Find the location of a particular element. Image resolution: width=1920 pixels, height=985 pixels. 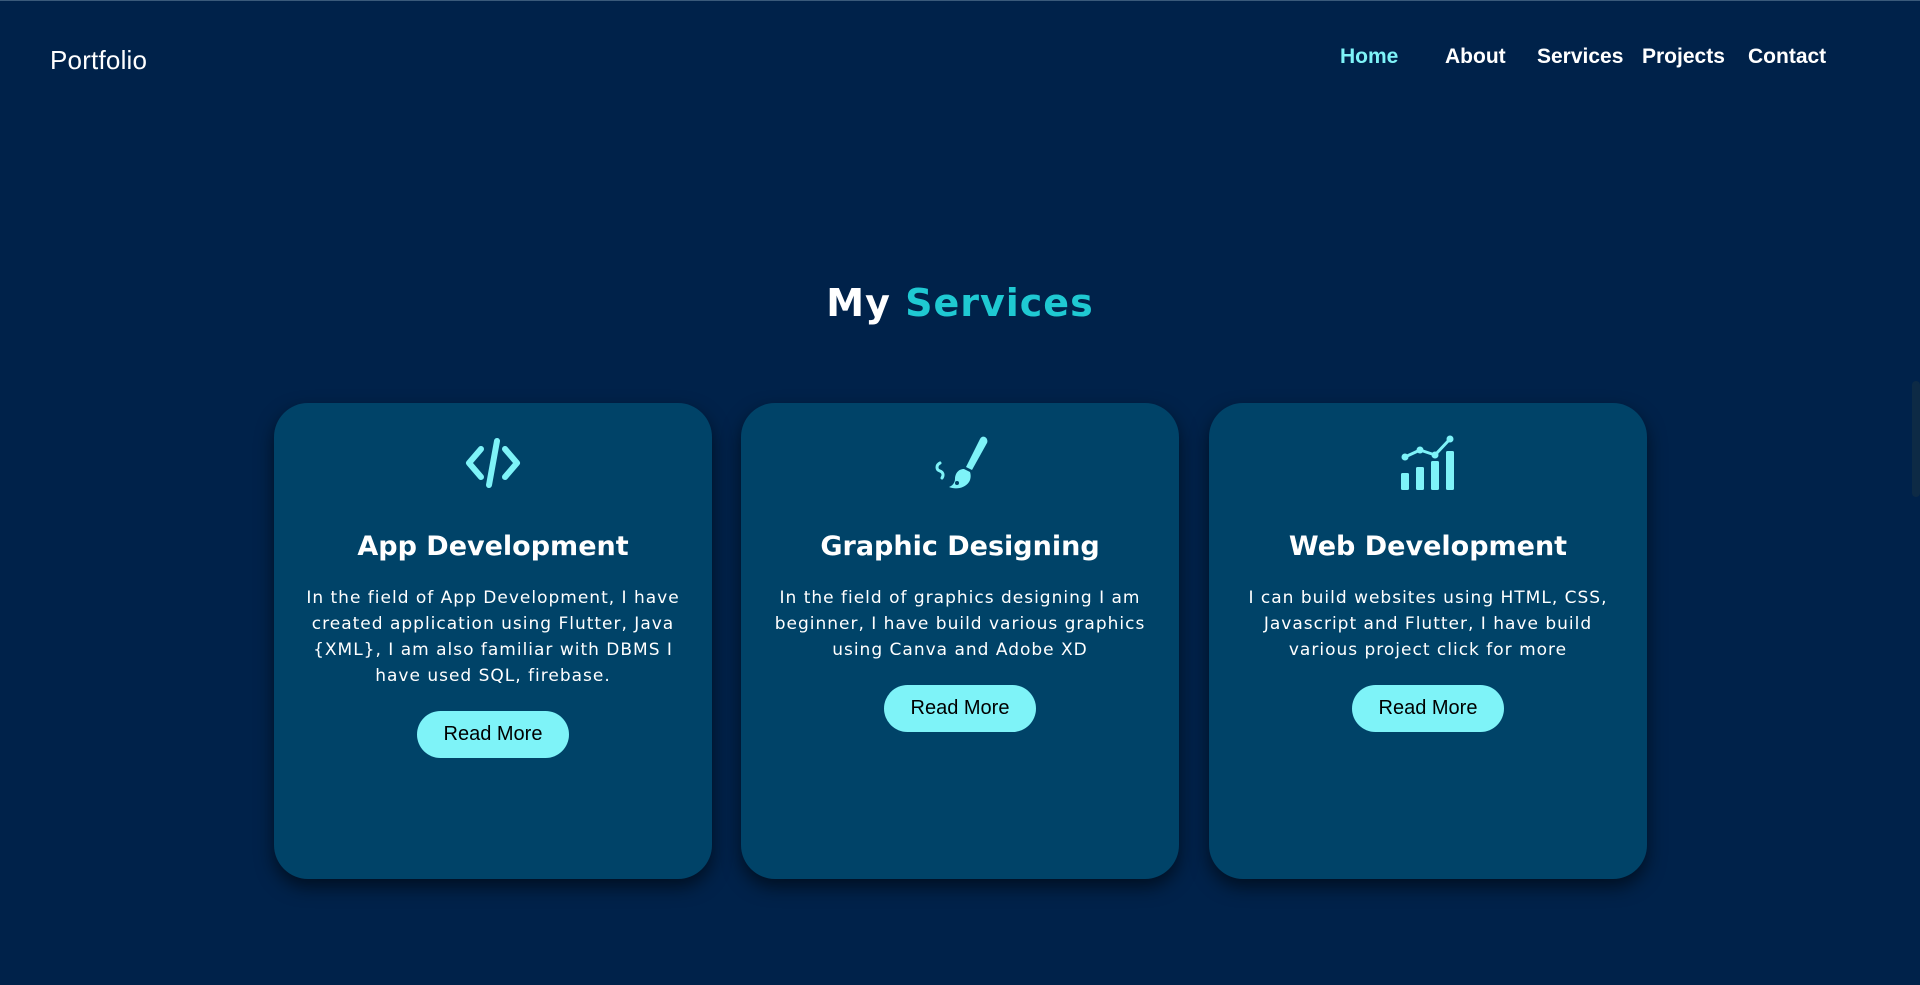

nav-link-home: Home is located at coordinates (1369, 57).